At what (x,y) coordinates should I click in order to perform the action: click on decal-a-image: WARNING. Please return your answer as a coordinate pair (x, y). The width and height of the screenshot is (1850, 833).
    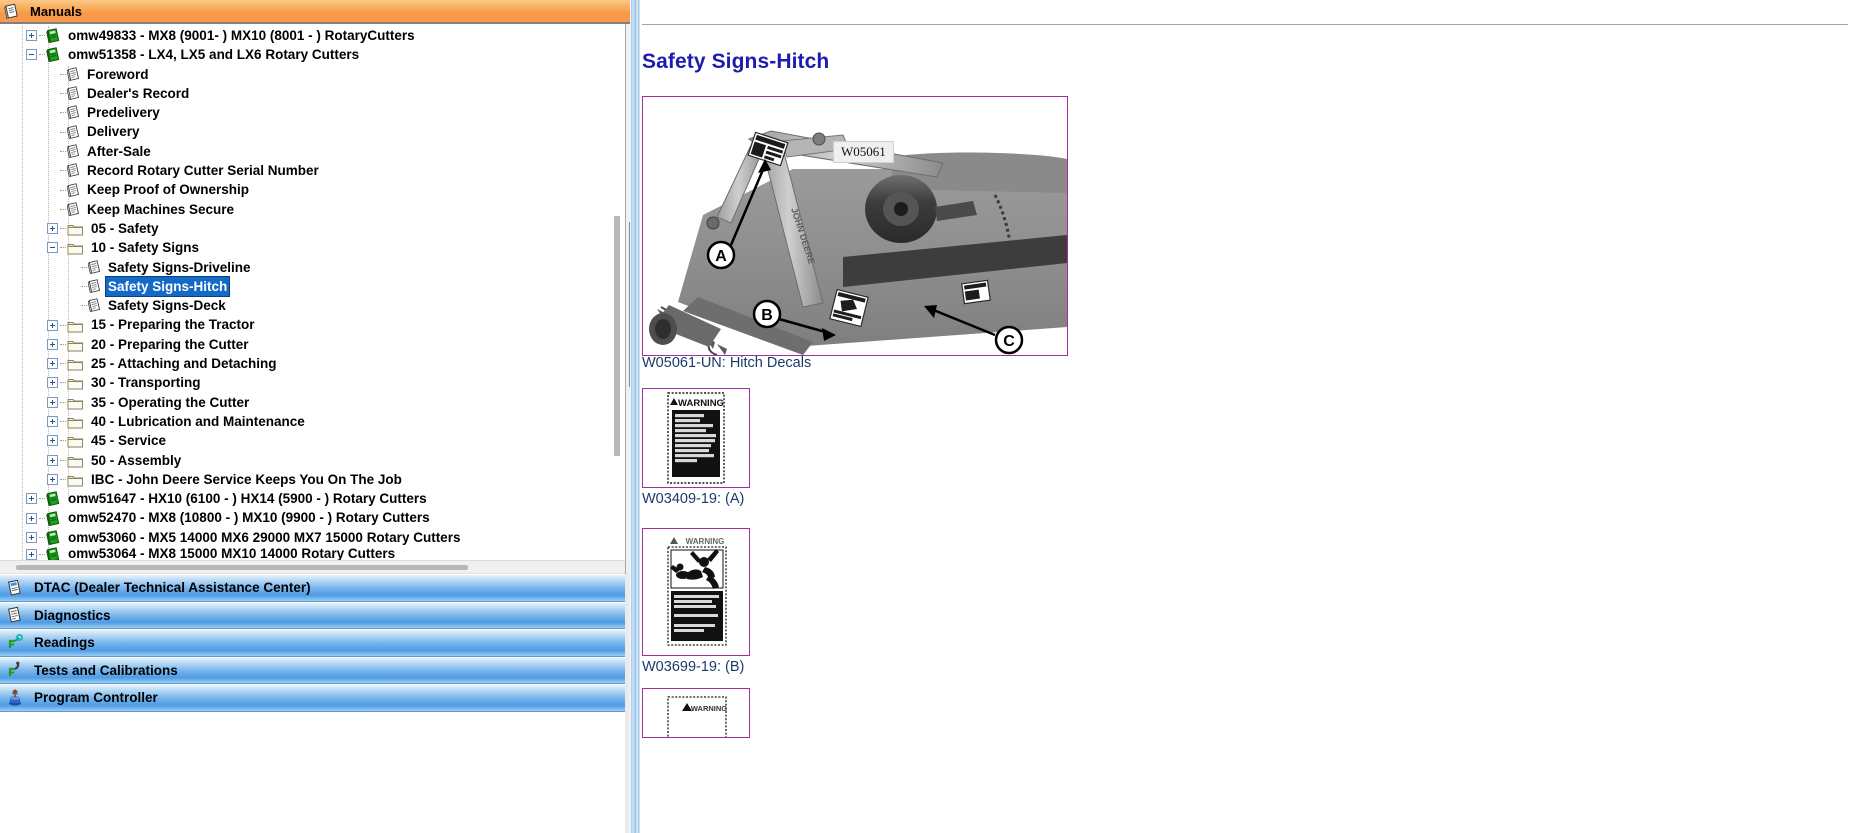
    Looking at the image, I should click on (696, 438).